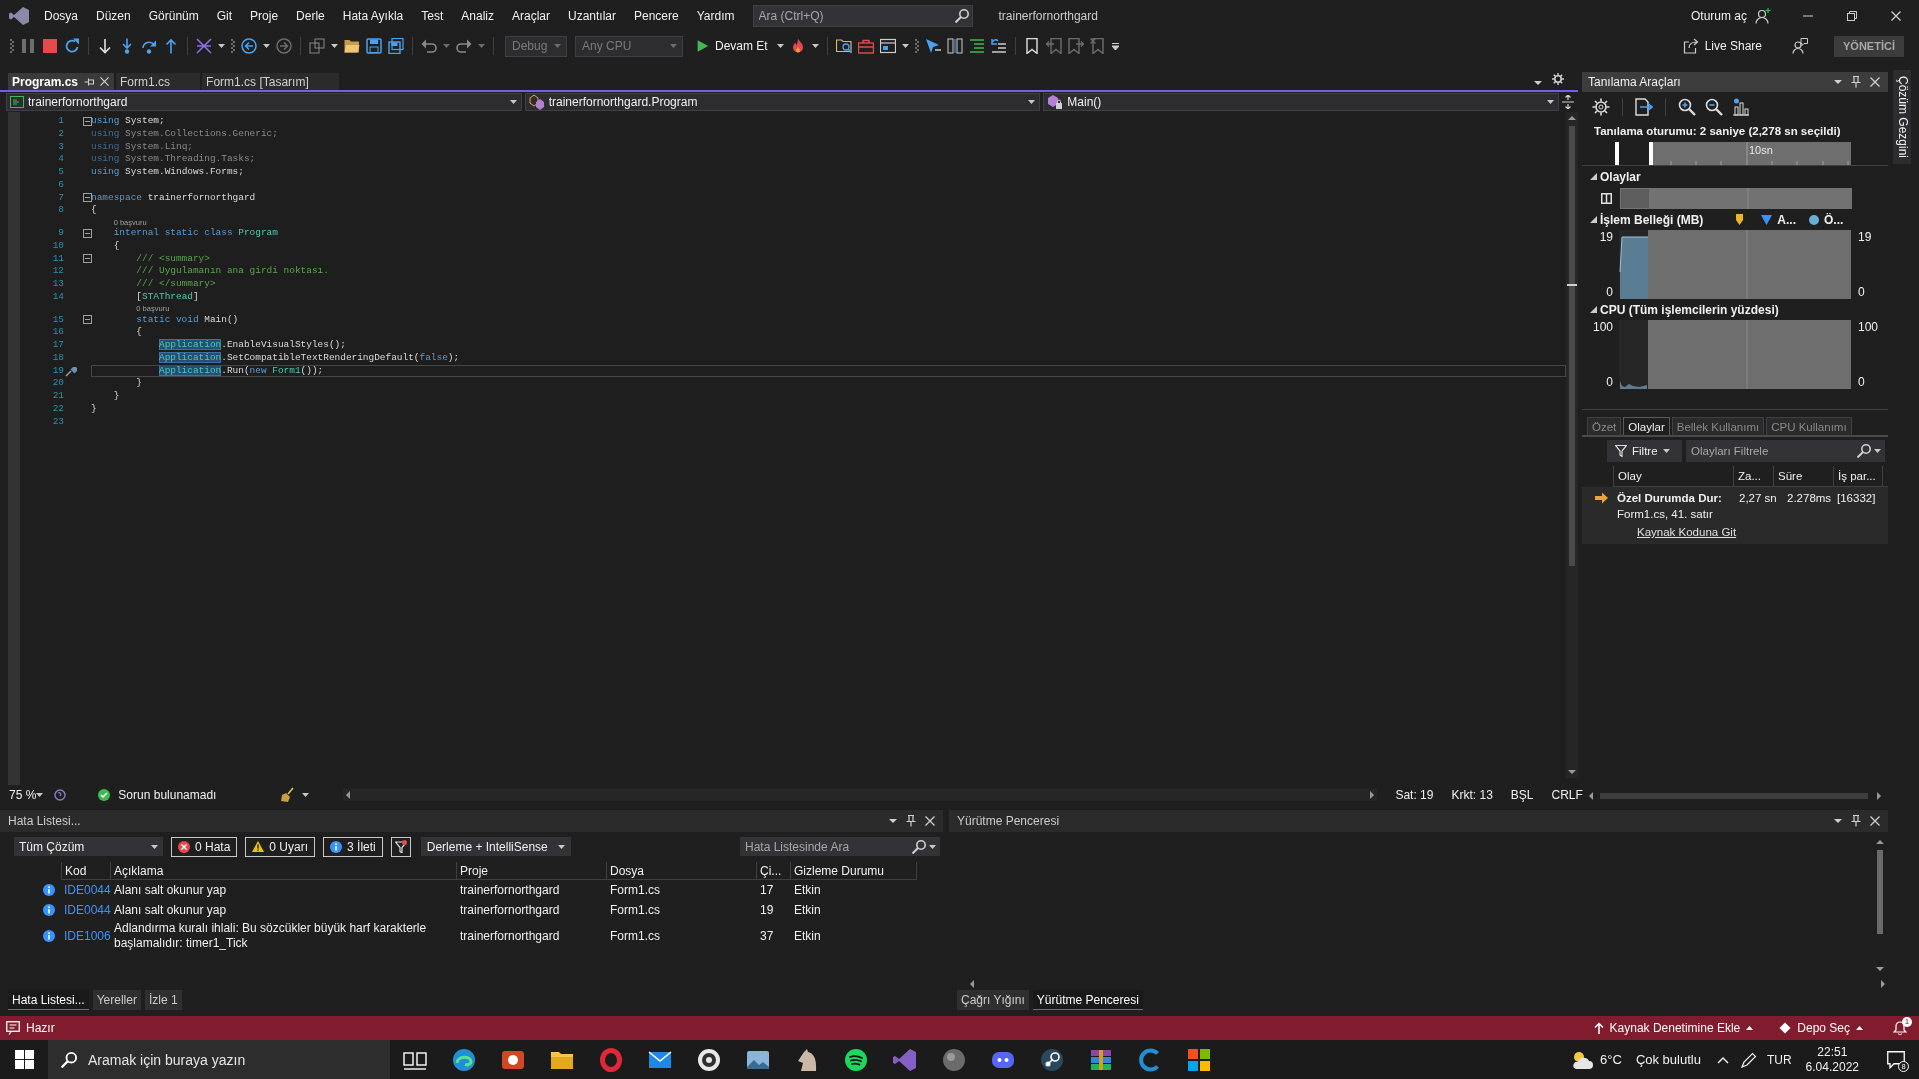 The image size is (1919, 1079). Describe the element at coordinates (1690, 46) in the screenshot. I see `share-icon` at that location.